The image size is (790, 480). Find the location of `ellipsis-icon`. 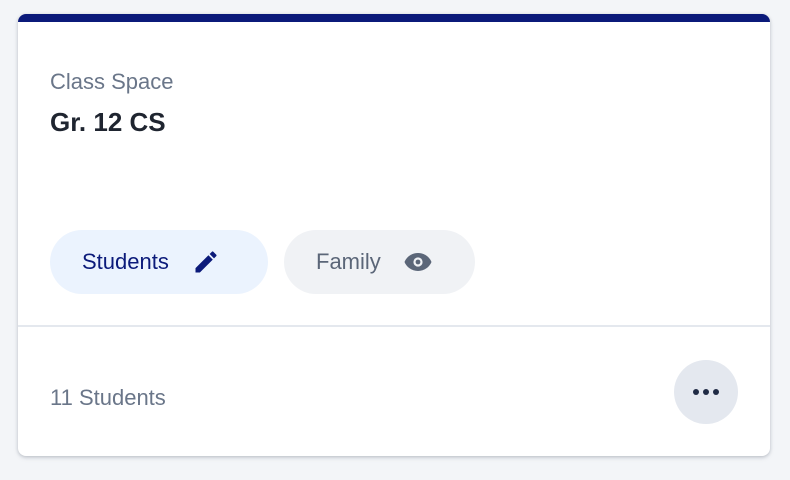

ellipsis-icon is located at coordinates (706, 392).